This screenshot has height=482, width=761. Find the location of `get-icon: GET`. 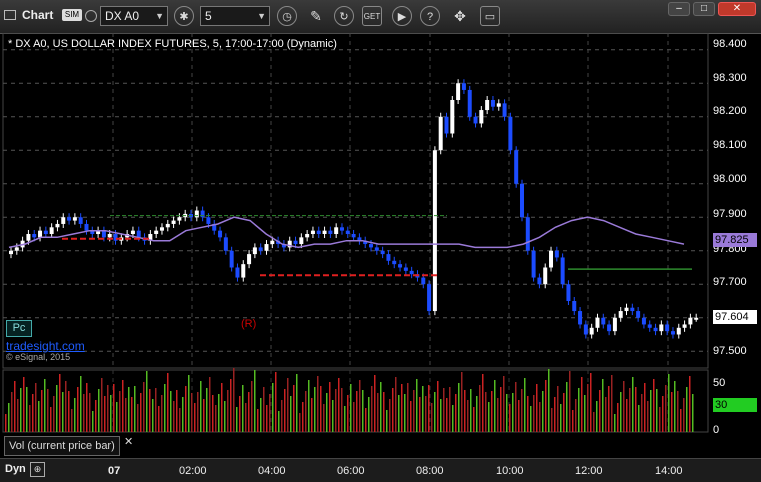

get-icon: GET is located at coordinates (372, 16).